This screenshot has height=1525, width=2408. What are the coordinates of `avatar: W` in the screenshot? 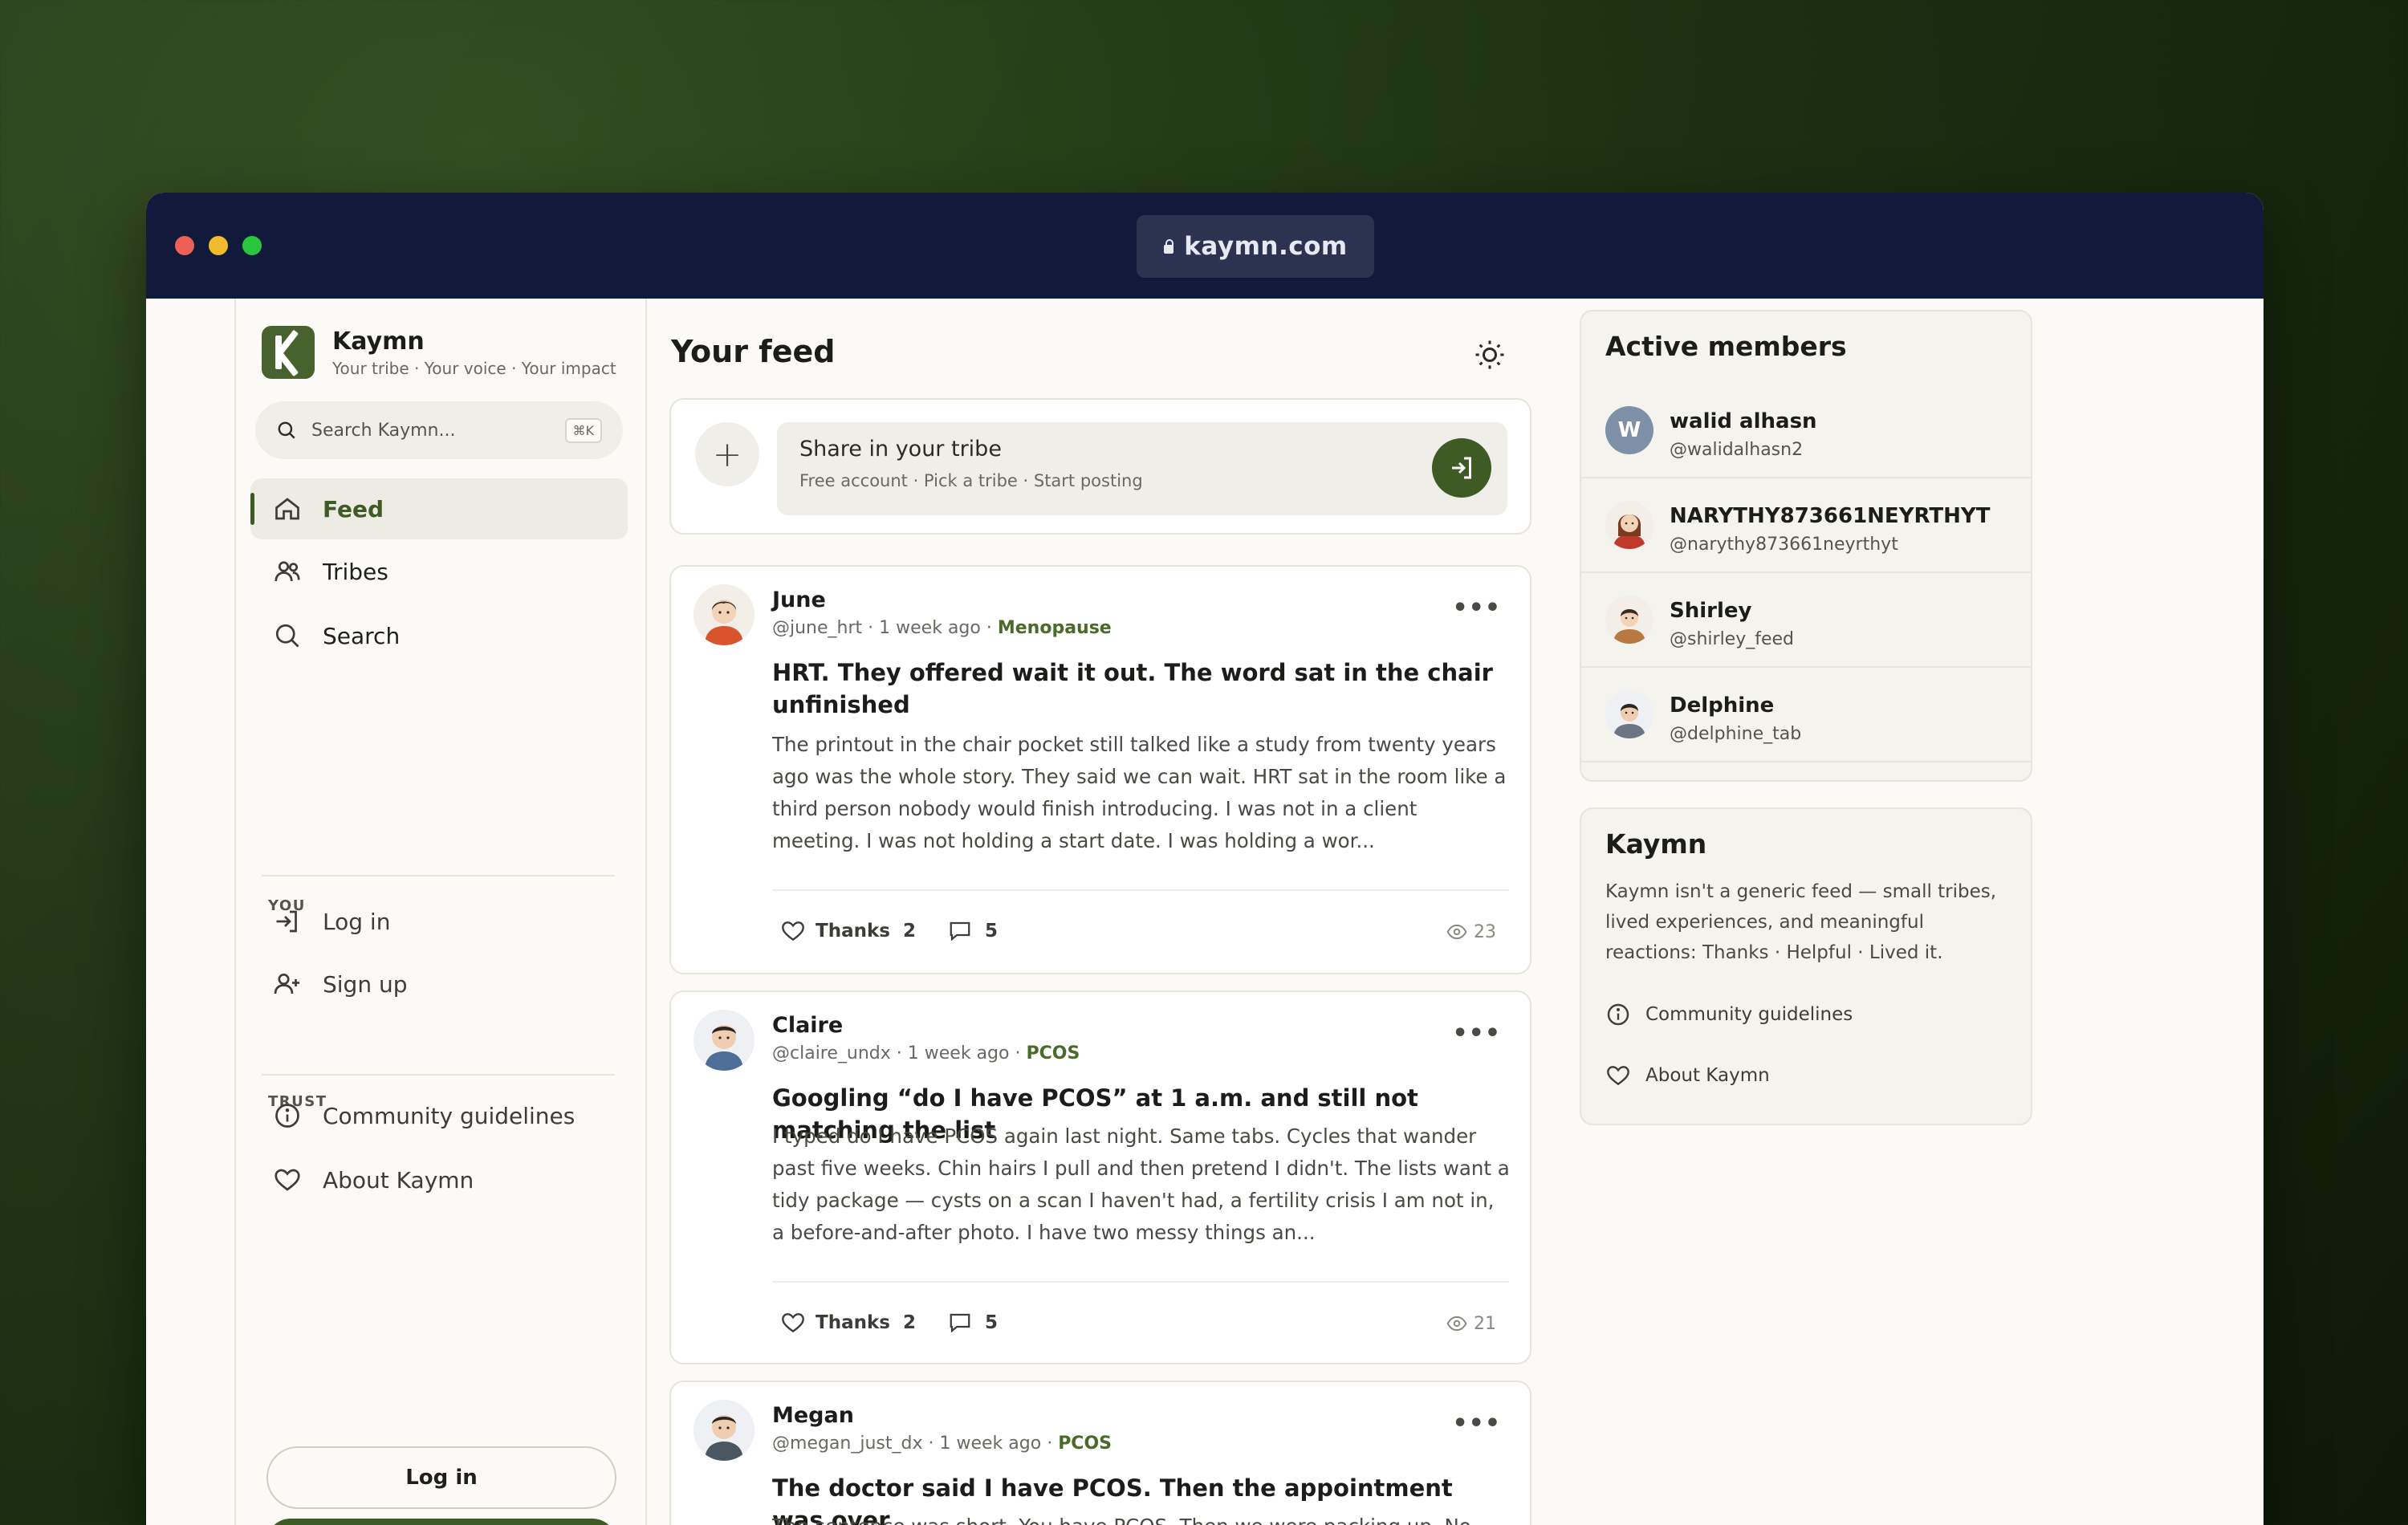 It's located at (1629, 430).